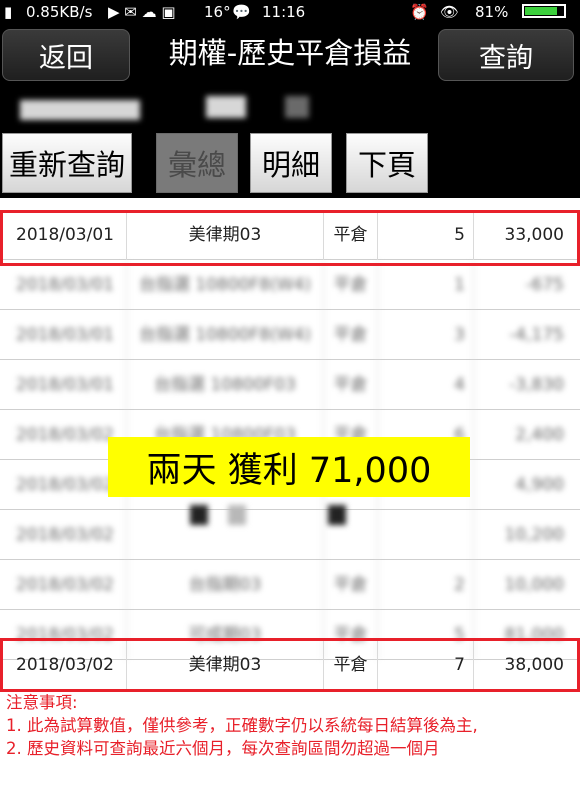 The image size is (580, 797). What do you see at coordinates (534, 585) in the screenshot?
I see `pl-cell: 10,000` at bounding box center [534, 585].